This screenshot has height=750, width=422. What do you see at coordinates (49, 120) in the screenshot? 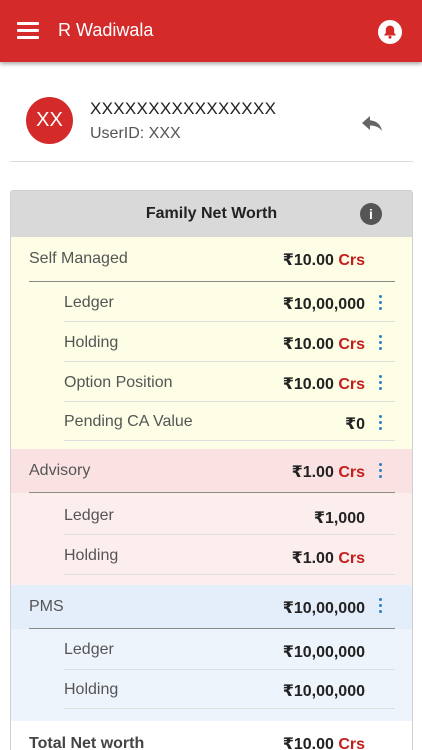
I see `avatar: XX` at bounding box center [49, 120].